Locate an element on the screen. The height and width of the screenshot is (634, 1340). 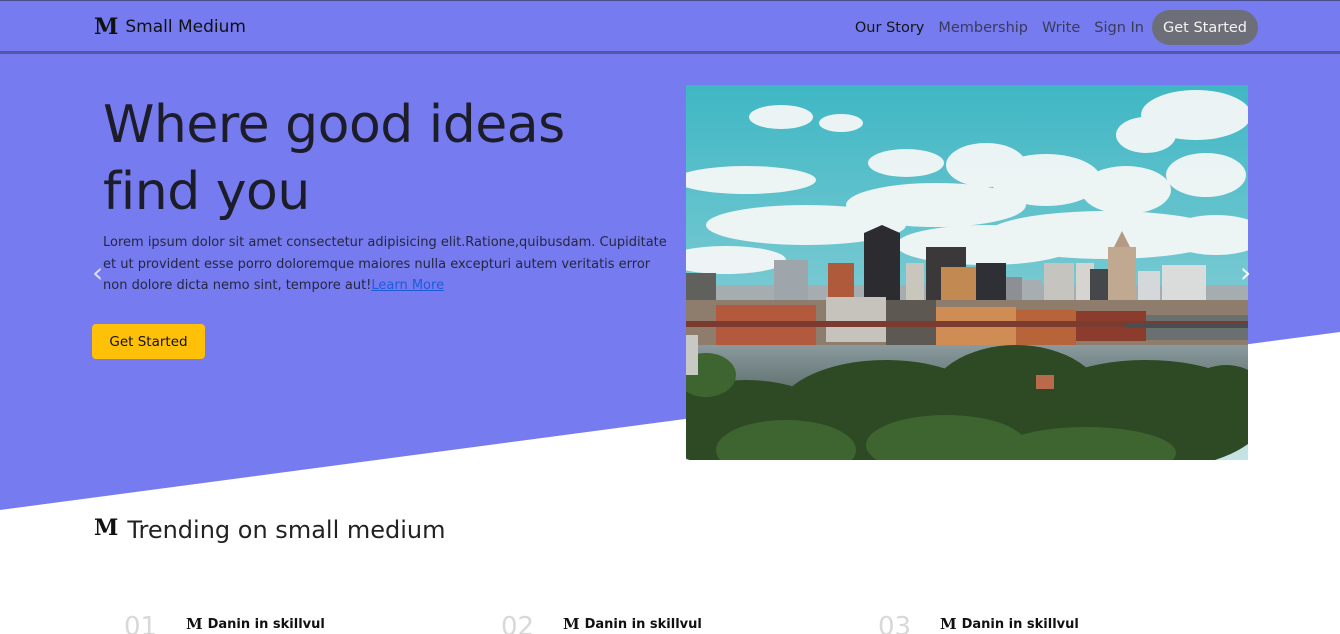
trending-number: 02 is located at coordinates (518, 623).